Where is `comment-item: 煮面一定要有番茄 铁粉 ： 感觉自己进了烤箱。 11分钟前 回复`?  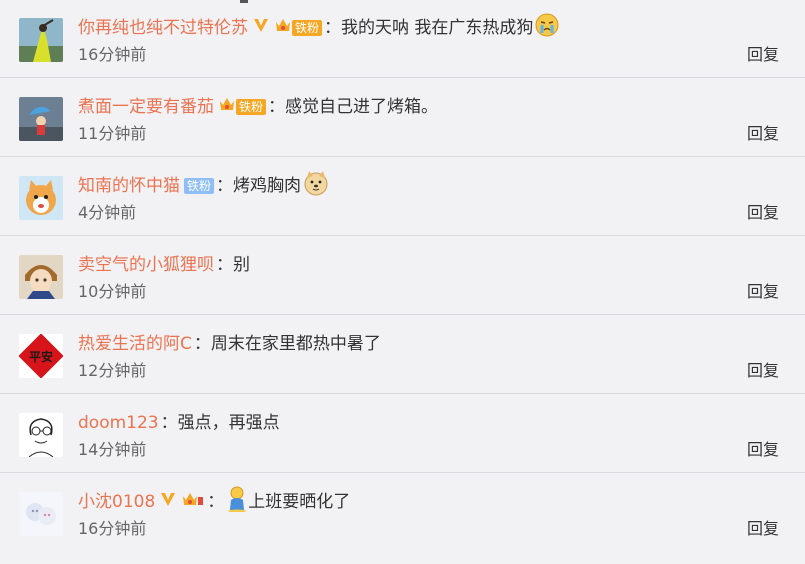 comment-item: 煮面一定要有番茄 铁粉 ： 感觉自己进了烤箱。 11分钟前 回复 is located at coordinates (402, 118).